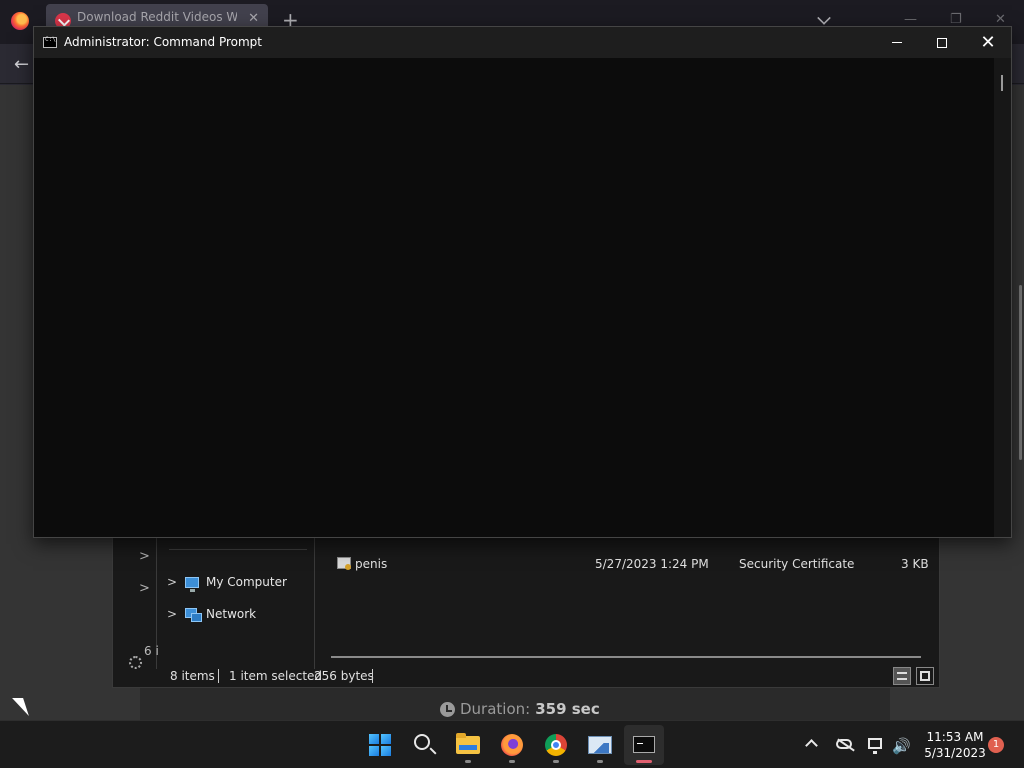 Image resolution: width=1024 pixels, height=768 pixels. Describe the element at coordinates (901, 746) in the screenshot. I see `volume-icon: 🔊` at that location.